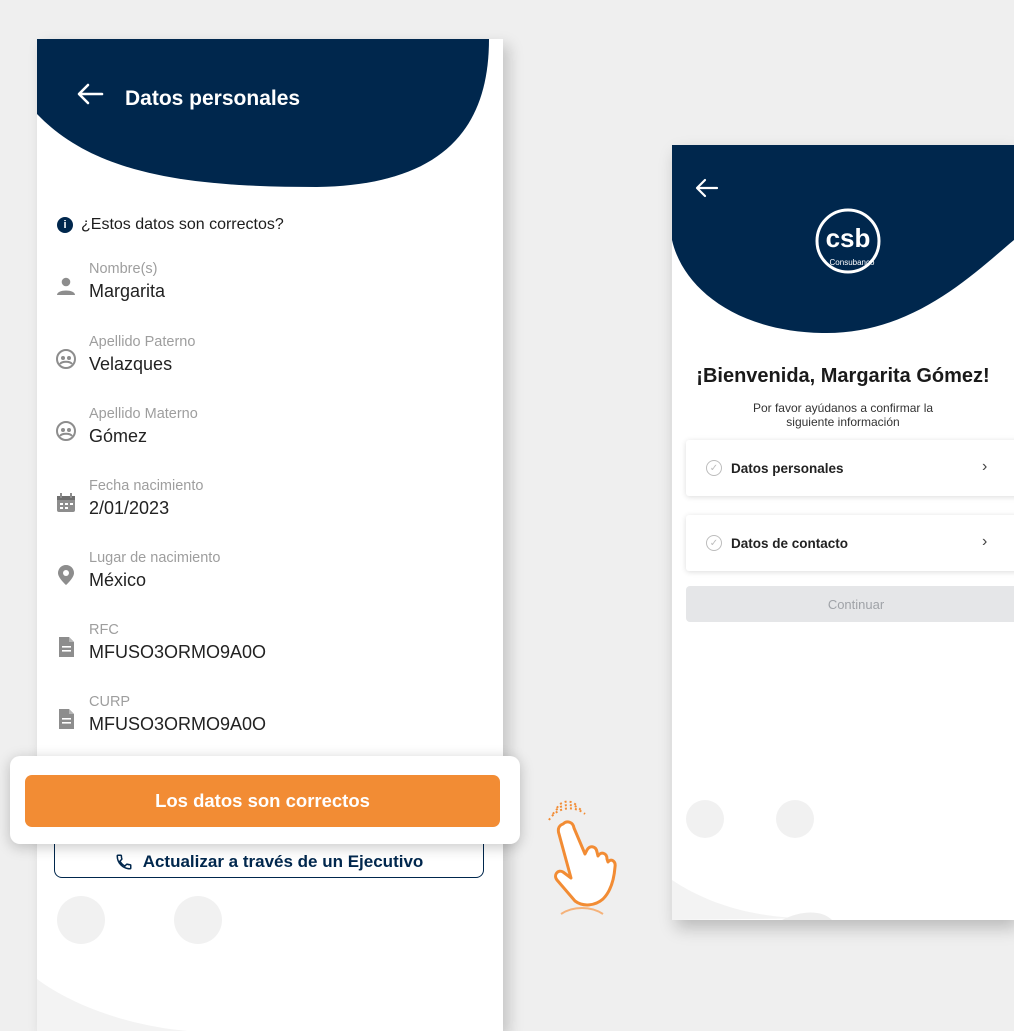 The image size is (1014, 1031). I want to click on field-value: Velazques, so click(131, 364).